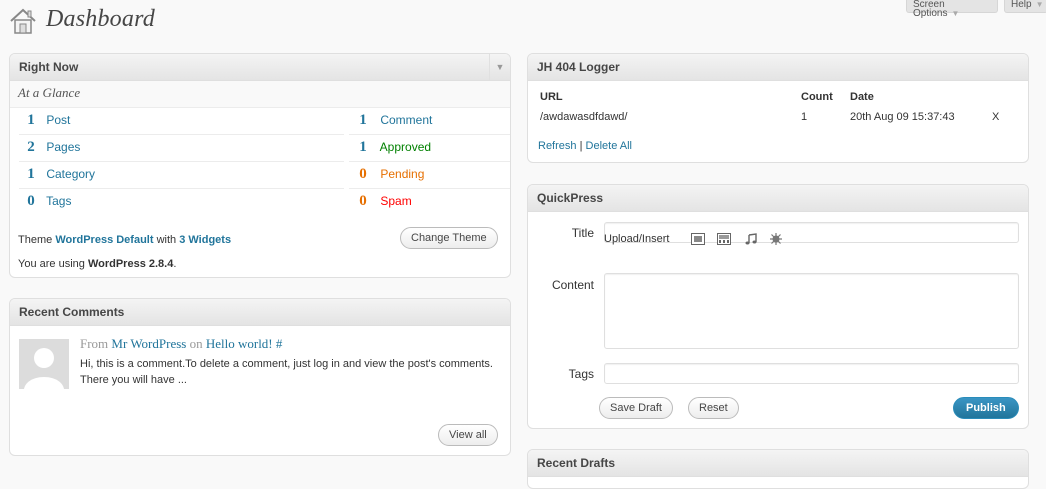  I want to click on avatar, so click(44, 364).